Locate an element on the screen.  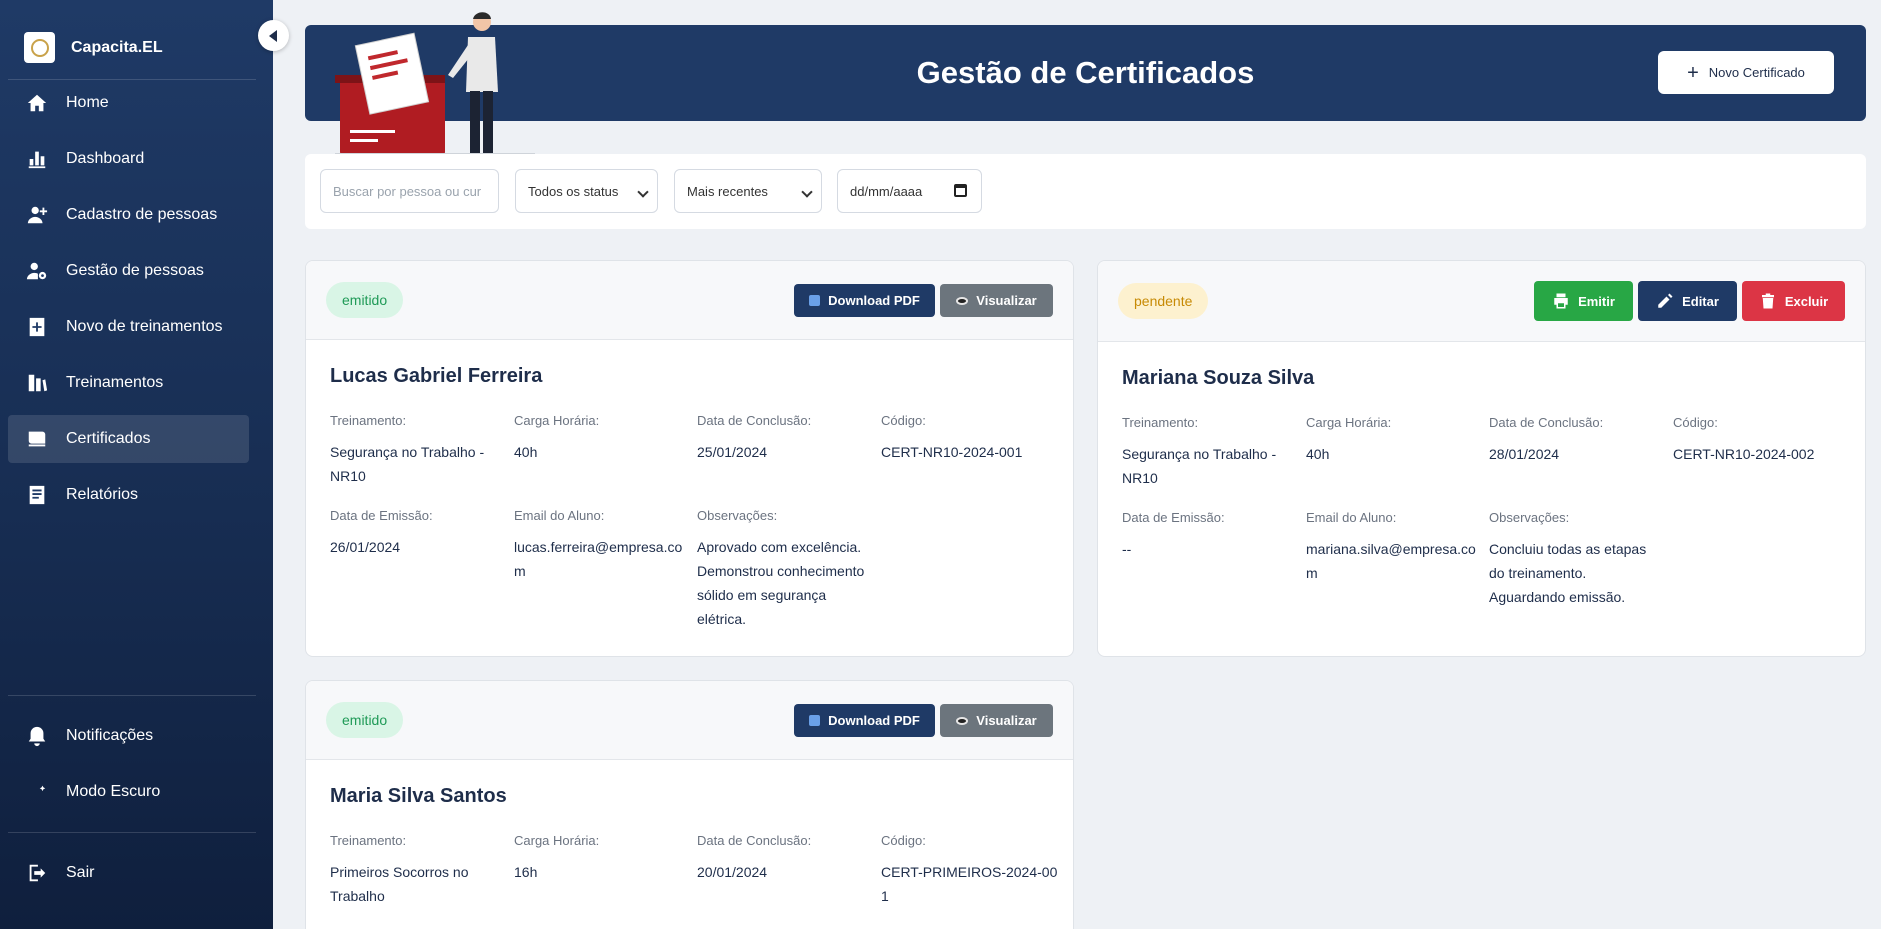
issue-label: Emitir is located at coordinates (1596, 301).